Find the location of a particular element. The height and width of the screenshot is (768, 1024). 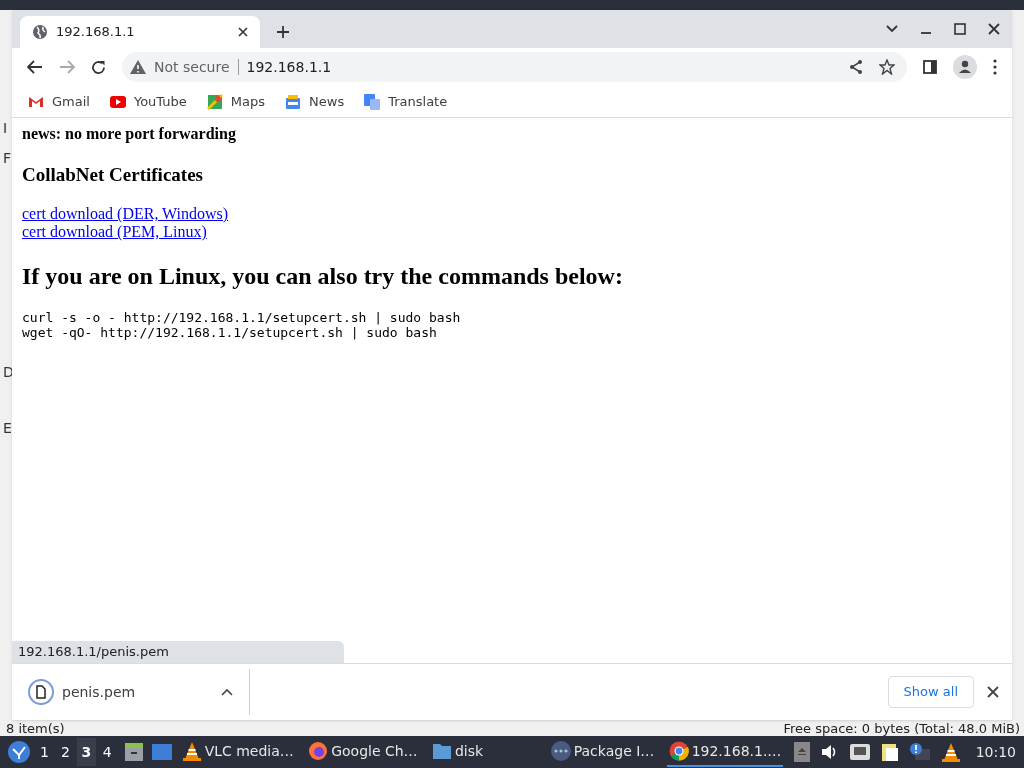

side-panel-icon is located at coordinates (930, 67).